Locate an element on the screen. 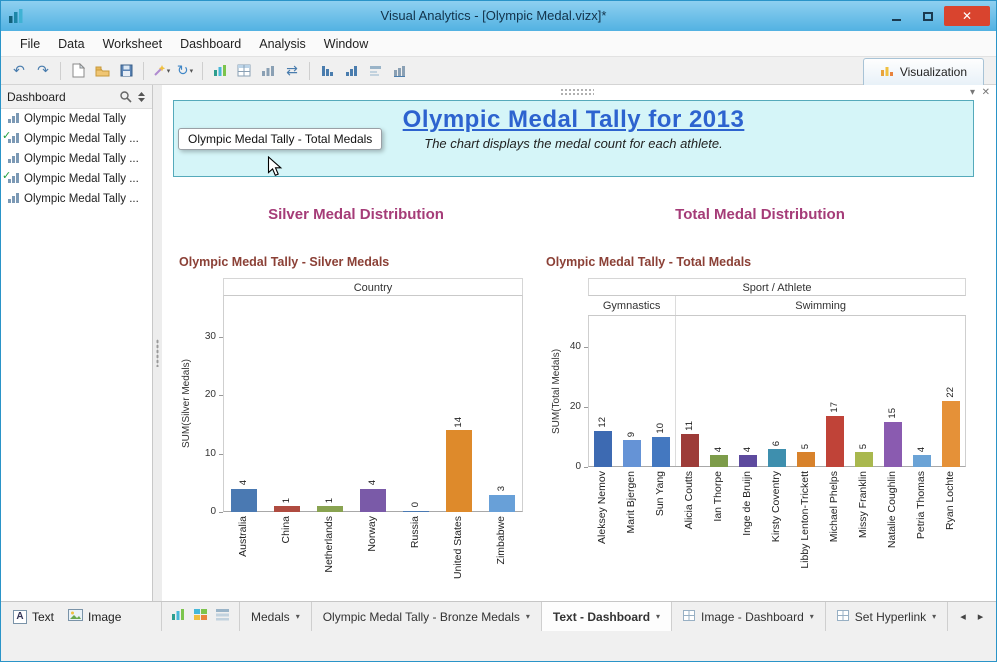 The height and width of the screenshot is (662, 997). close-button: ✕ is located at coordinates (967, 16).